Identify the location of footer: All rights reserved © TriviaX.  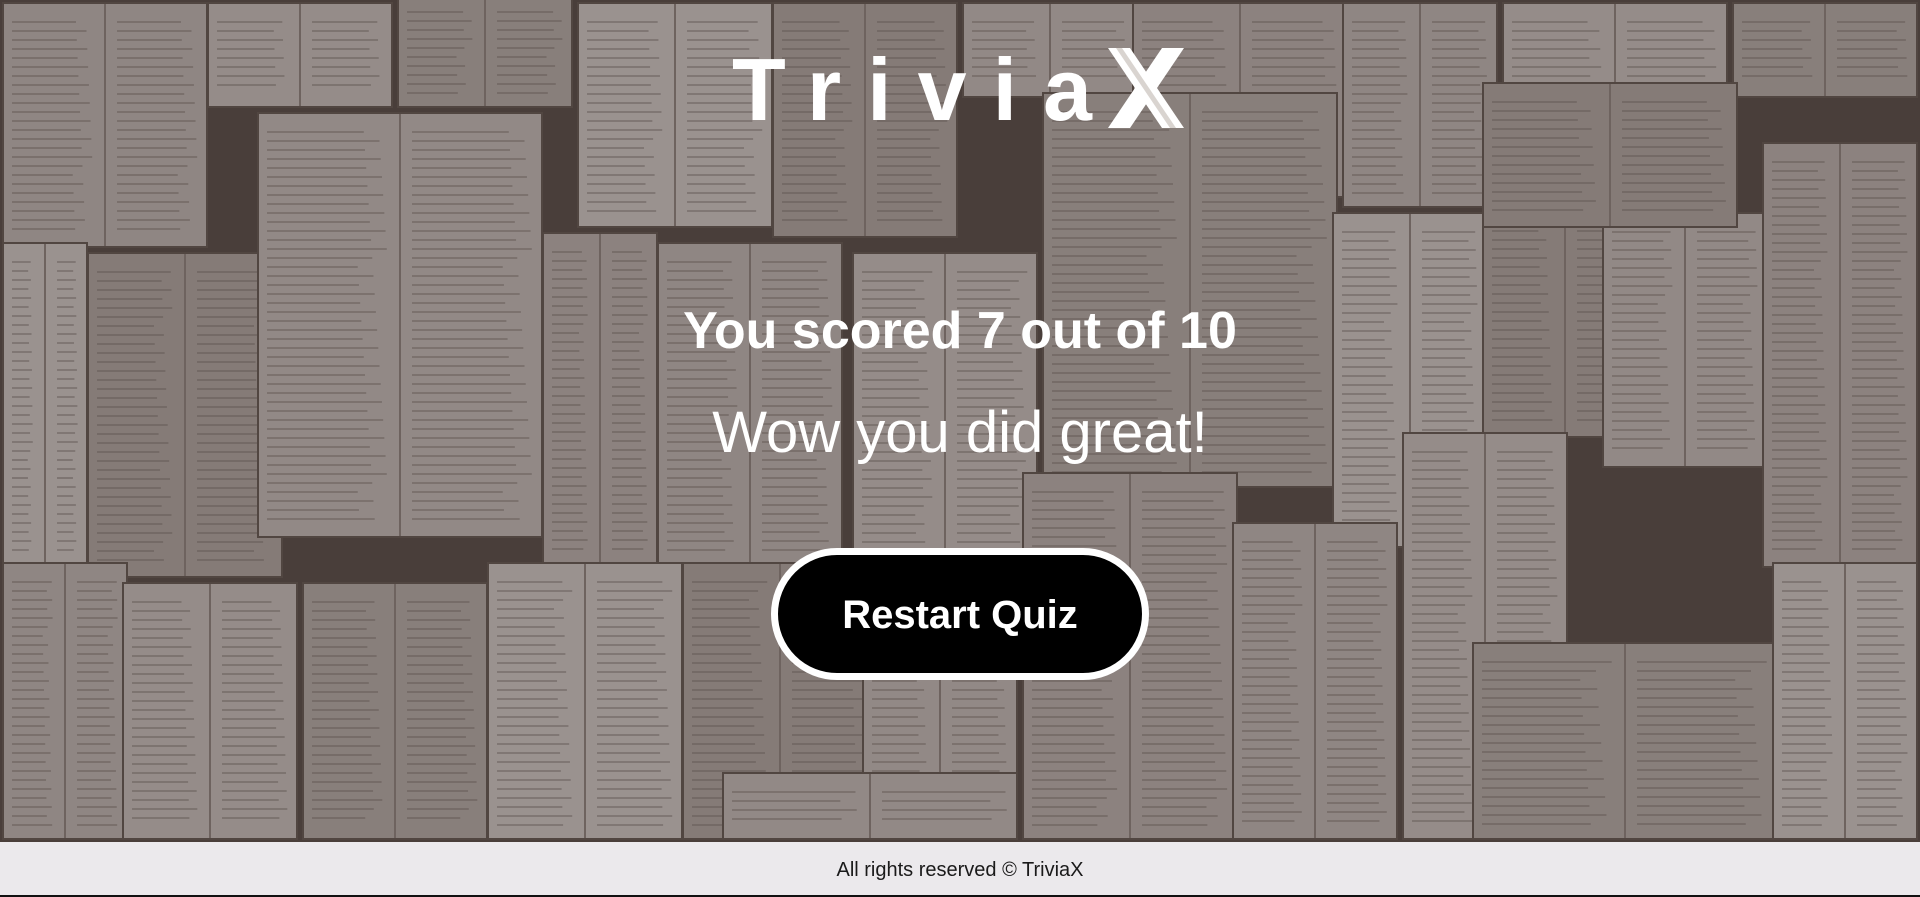
(960, 869).